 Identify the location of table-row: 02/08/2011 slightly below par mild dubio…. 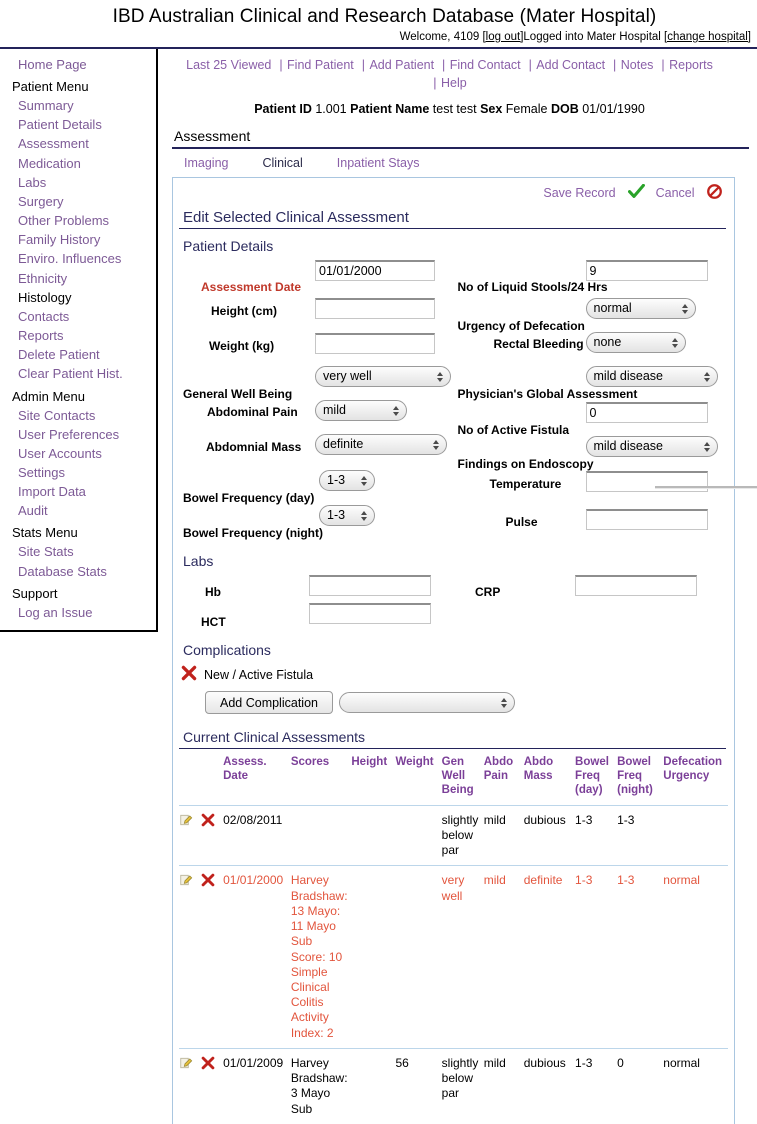
(453, 835).